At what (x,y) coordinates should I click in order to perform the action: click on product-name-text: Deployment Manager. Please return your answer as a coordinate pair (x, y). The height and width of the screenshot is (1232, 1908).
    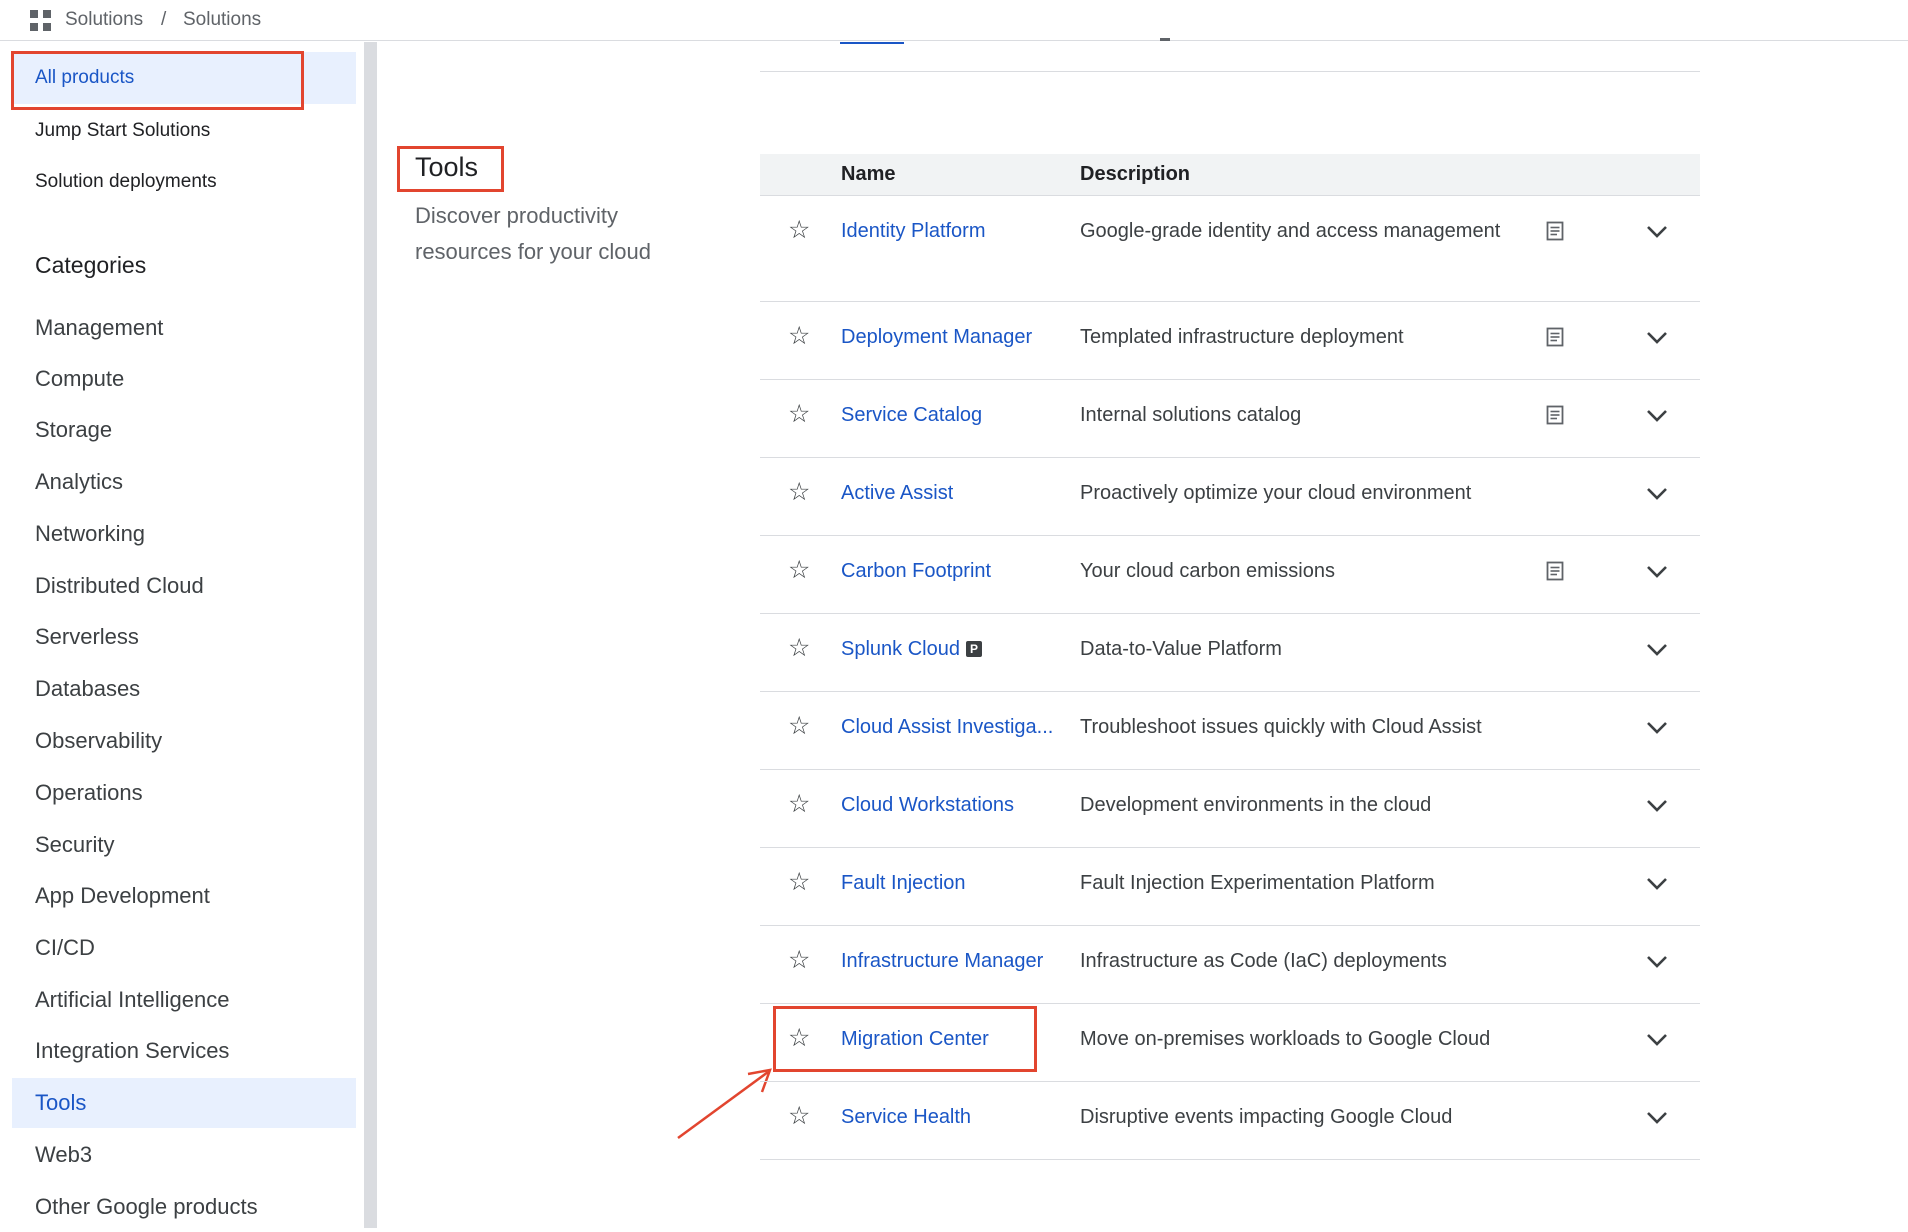
    Looking at the image, I should click on (937, 337).